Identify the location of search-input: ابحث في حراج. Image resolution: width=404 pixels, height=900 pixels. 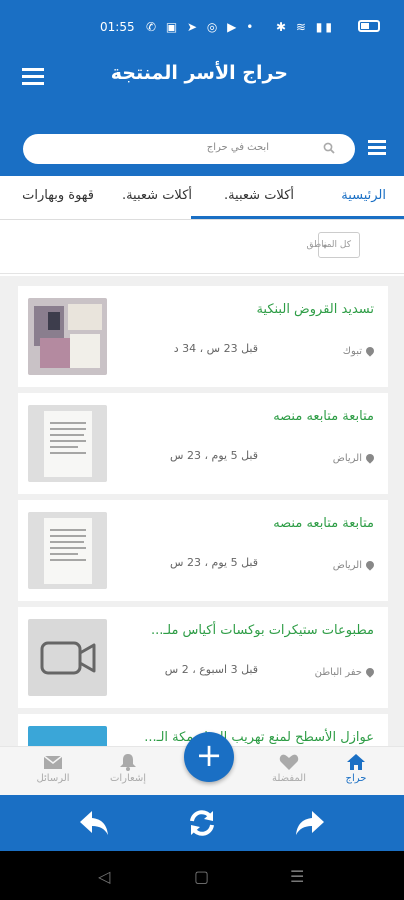
(189, 149).